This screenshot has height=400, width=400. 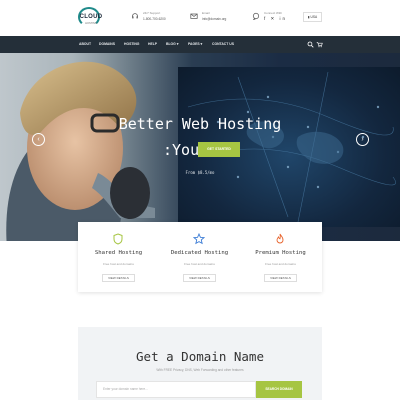 I want to click on header-email: Email info@domain.org, so click(x=220, y=18).